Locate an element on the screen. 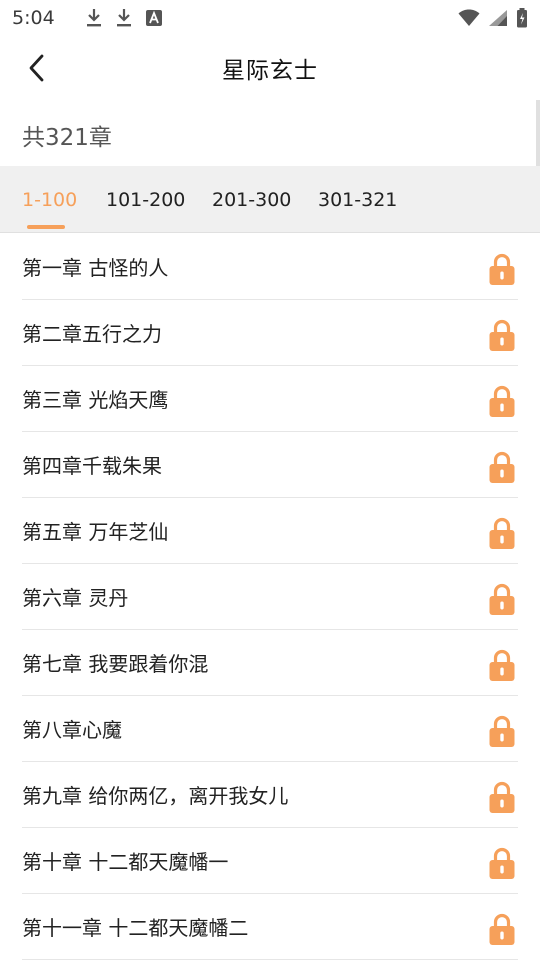  chapter-title: 第七章 我要跟着你混 is located at coordinates (115, 664).